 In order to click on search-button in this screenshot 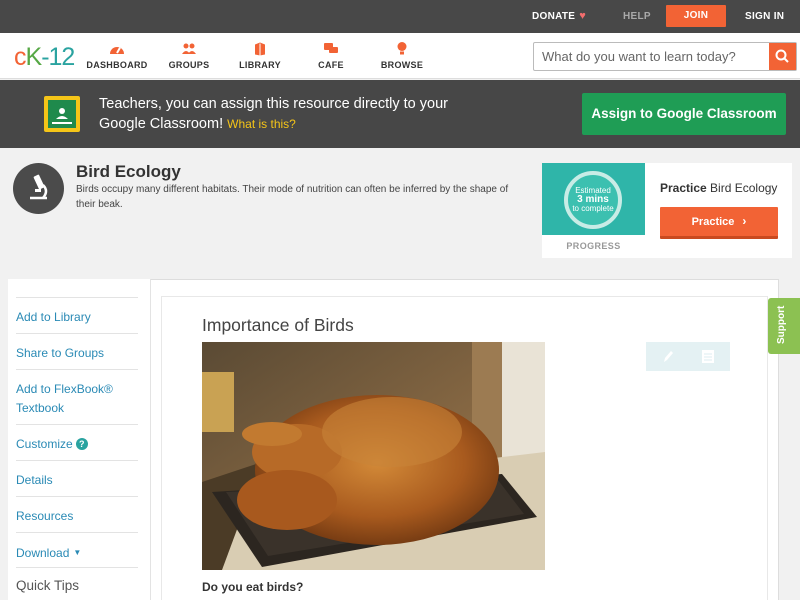, I will do `click(782, 56)`.